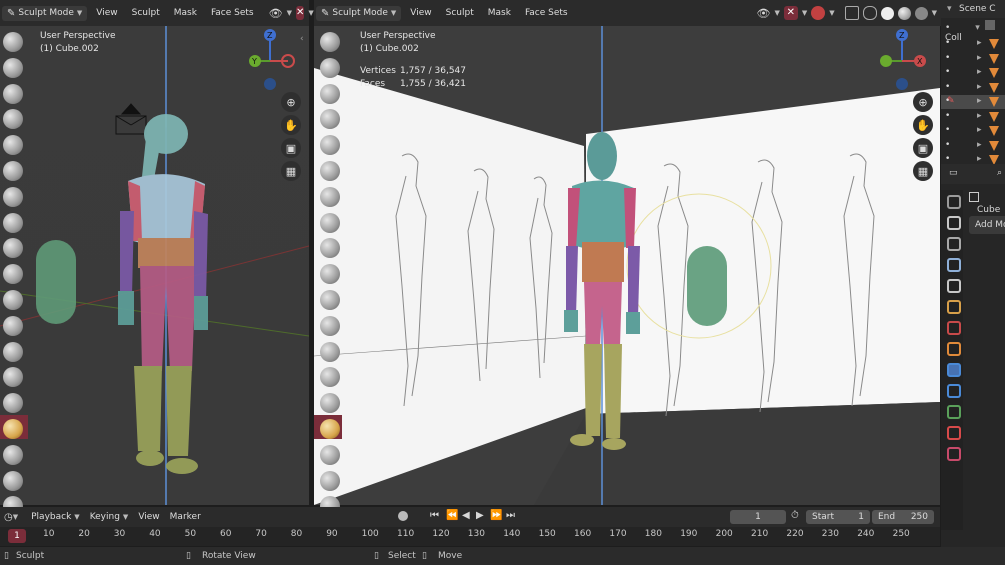 The height and width of the screenshot is (565, 1005). What do you see at coordinates (146, 13) in the screenshot?
I see `menu-sculpt-left: Sculpt` at bounding box center [146, 13].